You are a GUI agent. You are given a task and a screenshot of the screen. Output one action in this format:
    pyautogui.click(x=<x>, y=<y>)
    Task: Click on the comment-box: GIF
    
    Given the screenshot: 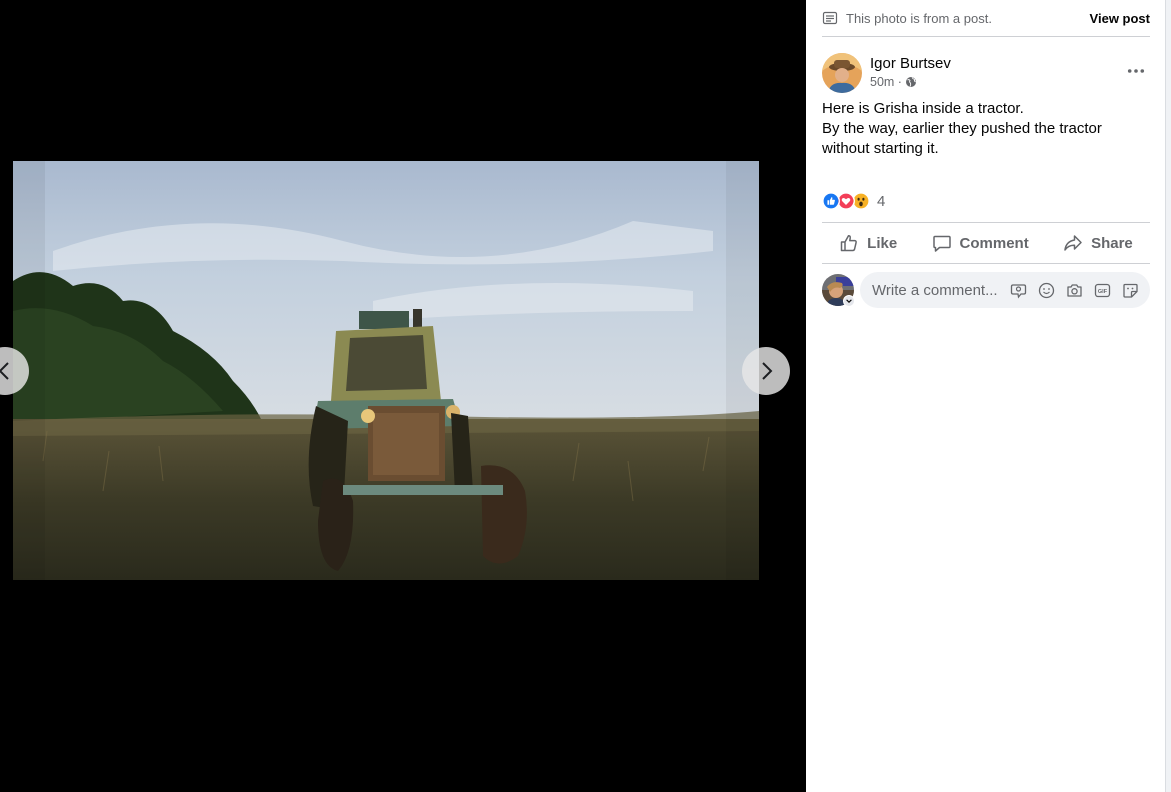 What is the action you would take?
    pyautogui.click(x=1005, y=290)
    